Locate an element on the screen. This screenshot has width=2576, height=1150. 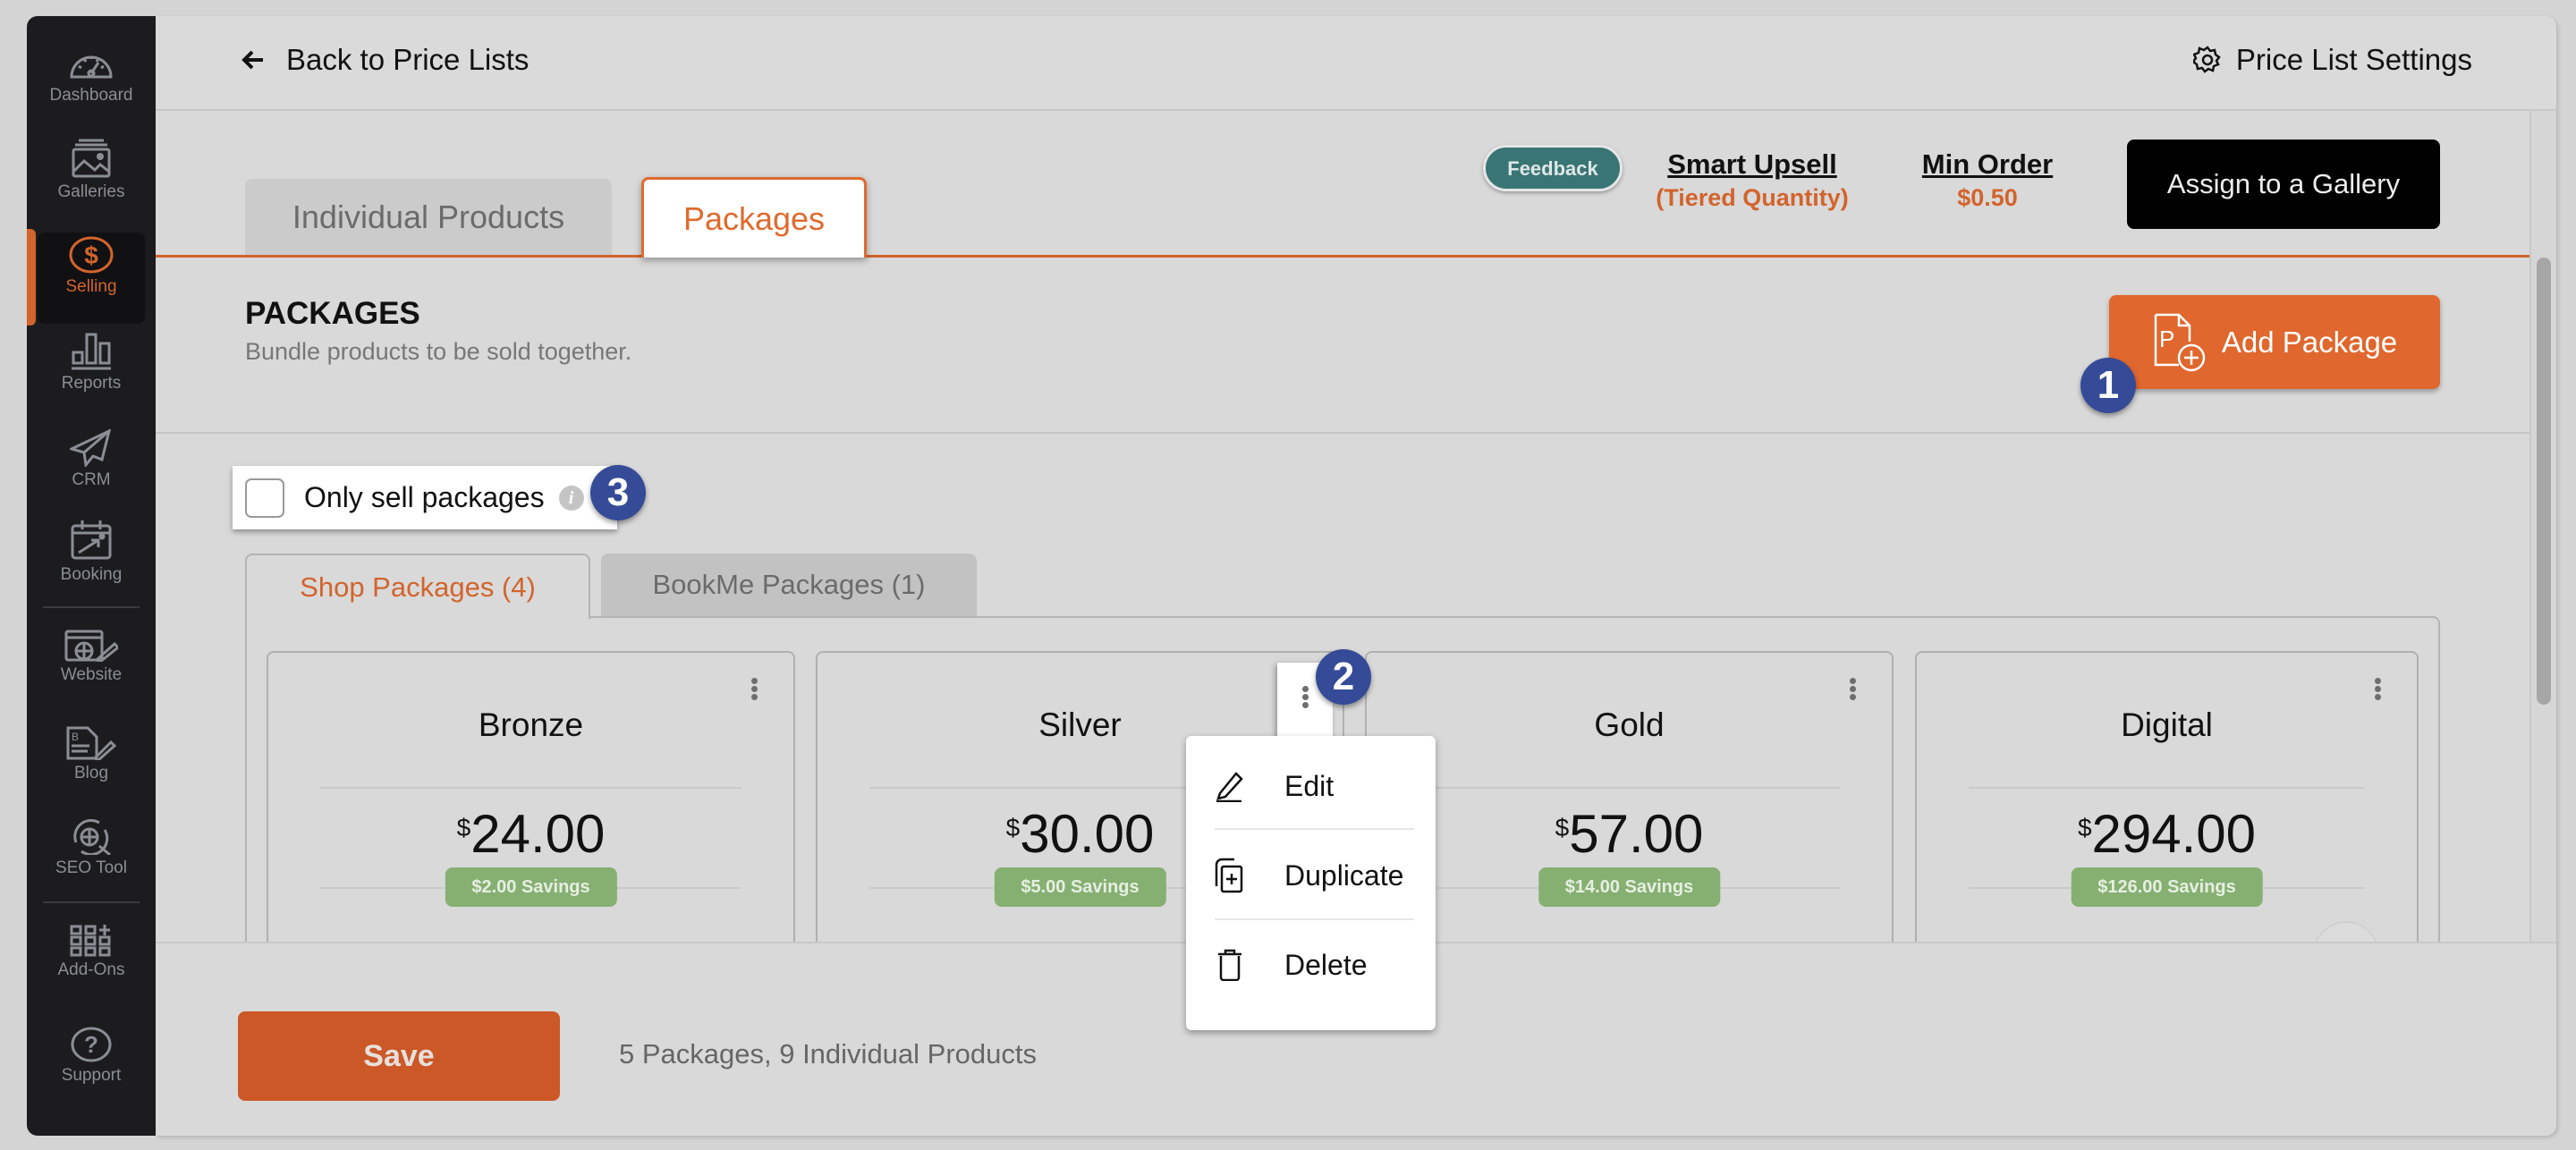
add-package-button: P Add Package is located at coordinates (2274, 342).